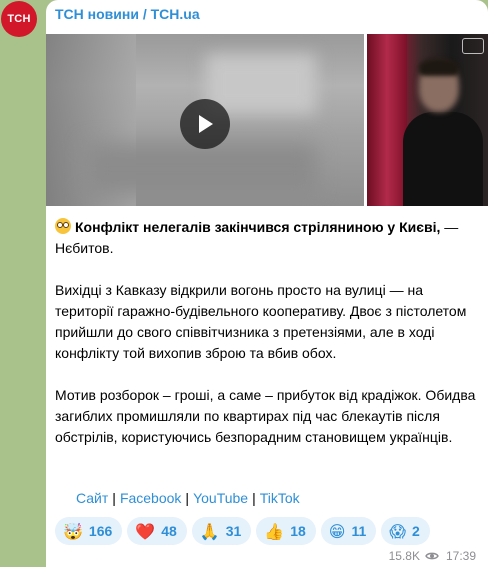 This screenshot has width=488, height=567. What do you see at coordinates (460, 556) in the screenshot?
I see `message-time: 17:39` at bounding box center [460, 556].